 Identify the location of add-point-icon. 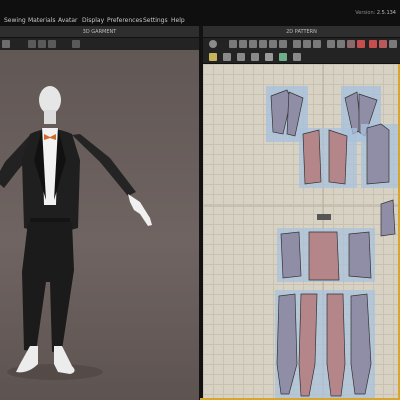
(273, 44).